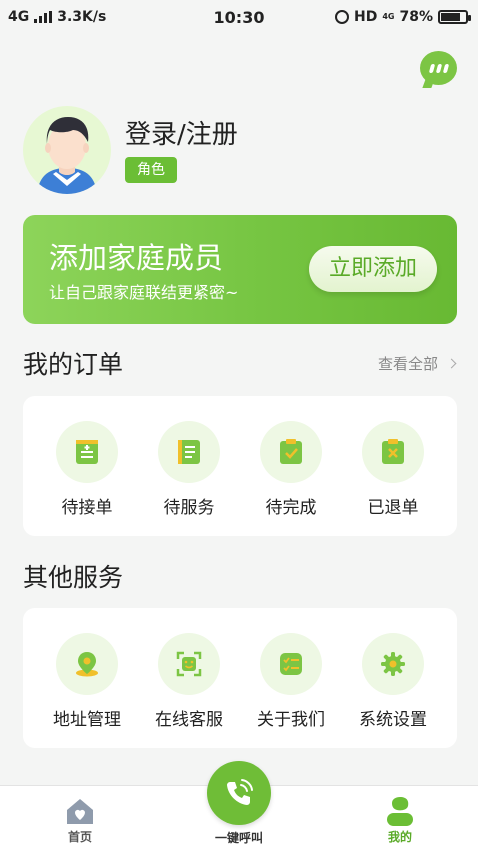  I want to click on nav-mine: 我的, so click(400, 819).